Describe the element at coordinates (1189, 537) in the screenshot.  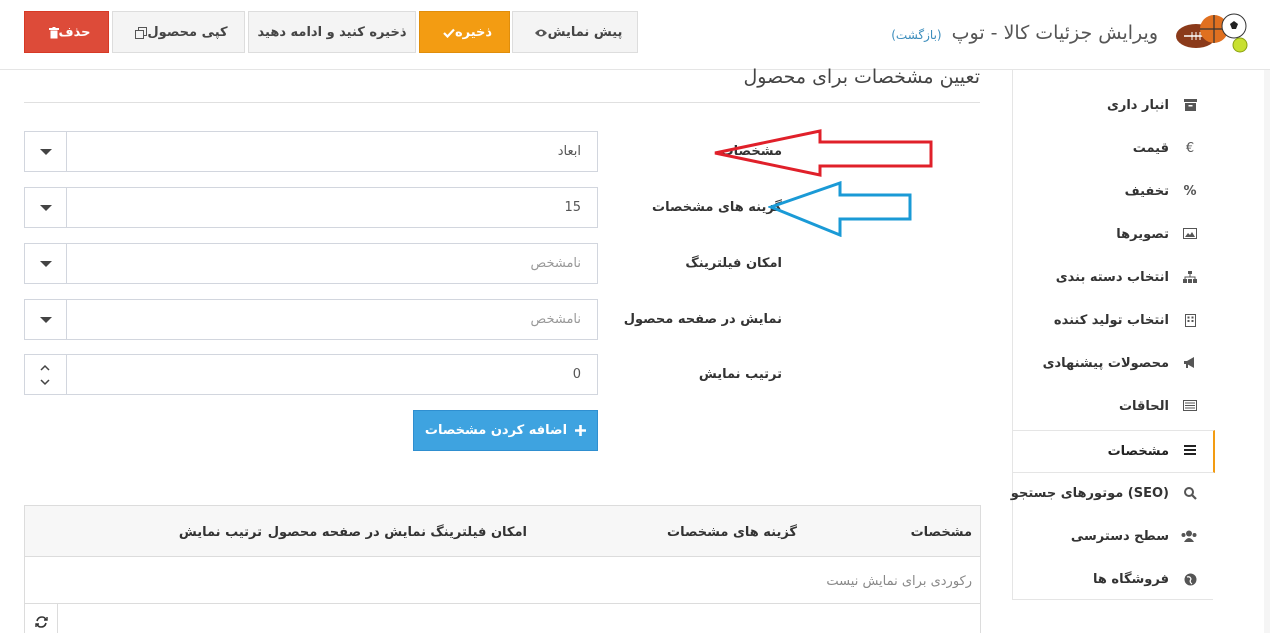
I see `users-icon` at that location.